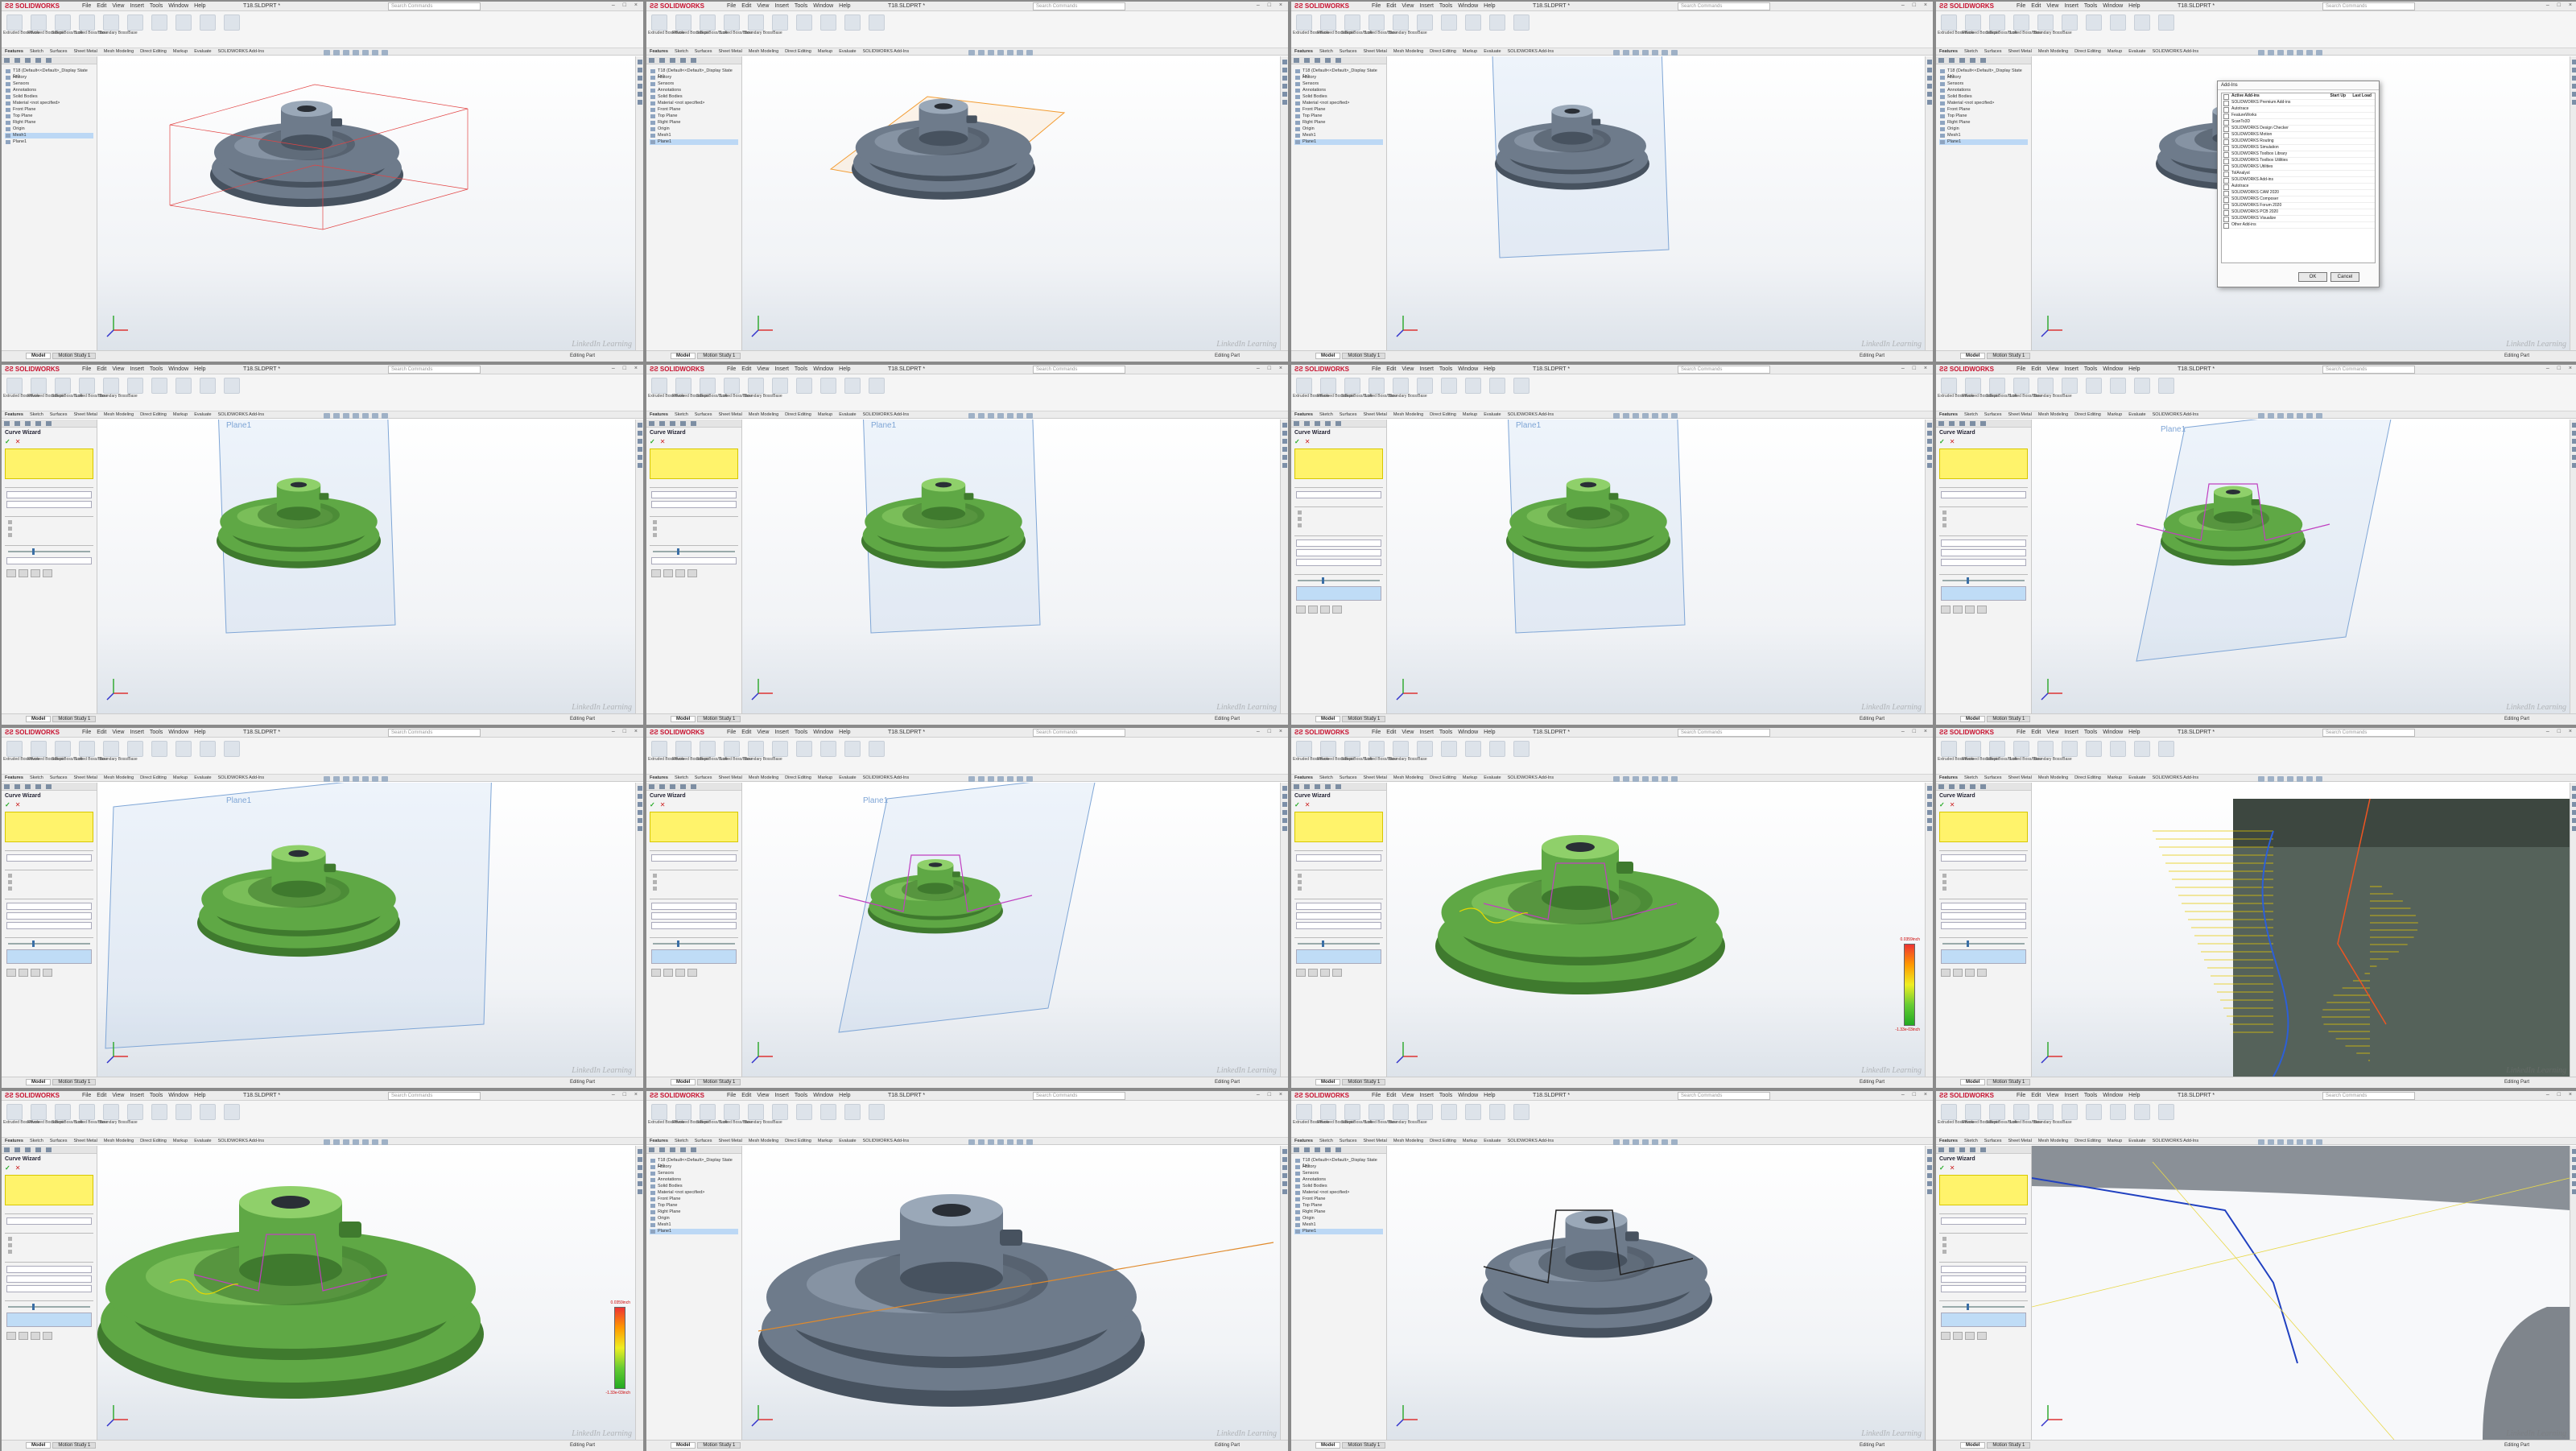 This screenshot has height=1451, width=2576. What do you see at coordinates (1338, 1212) in the screenshot?
I see `tree-item: Right Plane` at bounding box center [1338, 1212].